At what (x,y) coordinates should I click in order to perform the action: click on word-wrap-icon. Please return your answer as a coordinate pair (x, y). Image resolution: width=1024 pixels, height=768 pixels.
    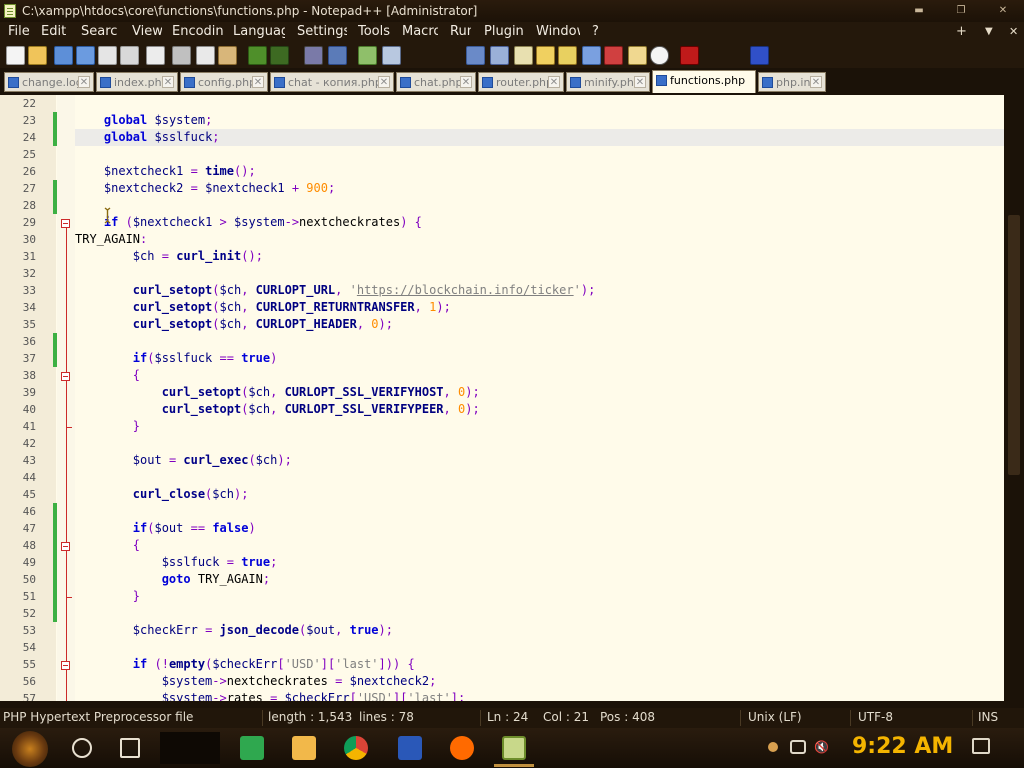
    Looking at the image, I should click on (475, 55).